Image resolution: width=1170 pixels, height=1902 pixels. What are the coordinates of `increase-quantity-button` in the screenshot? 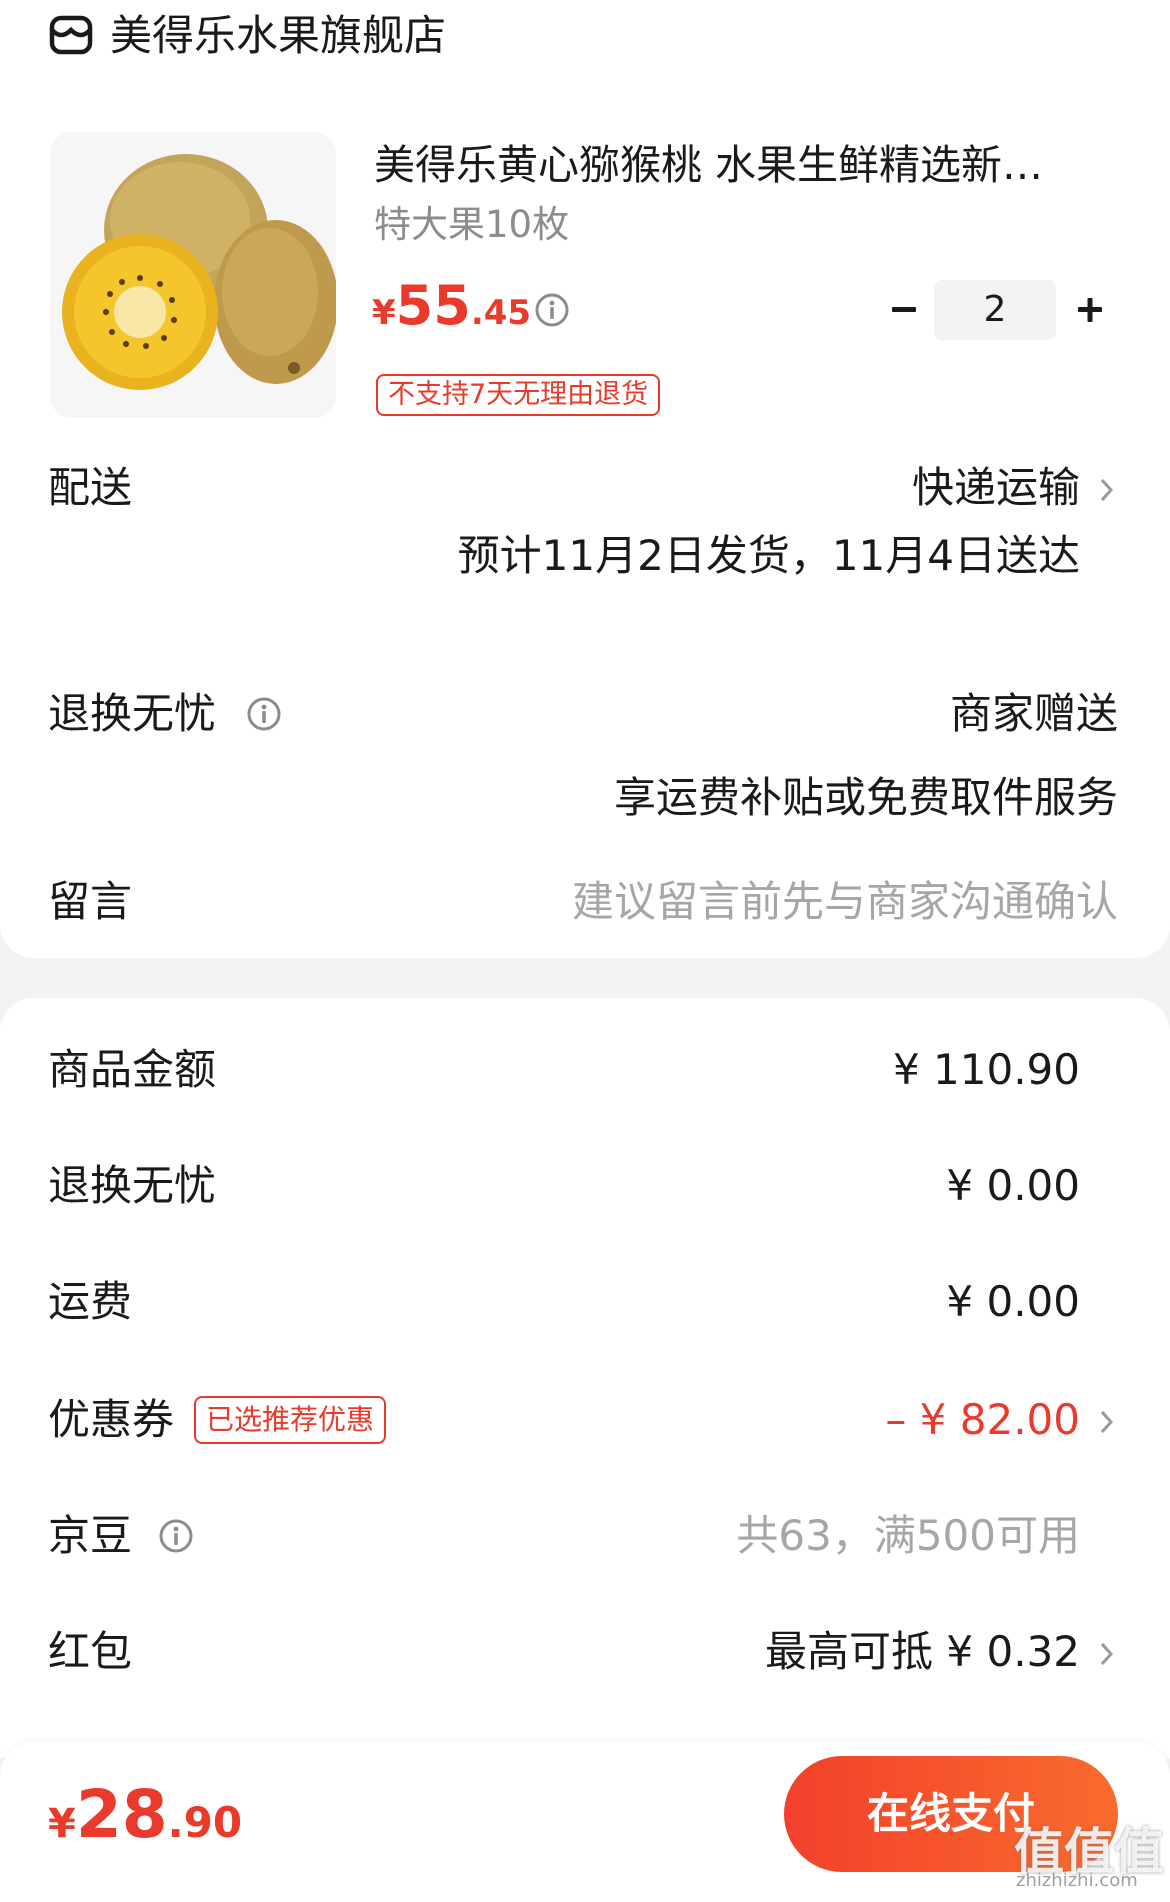 It's located at (1090, 310).